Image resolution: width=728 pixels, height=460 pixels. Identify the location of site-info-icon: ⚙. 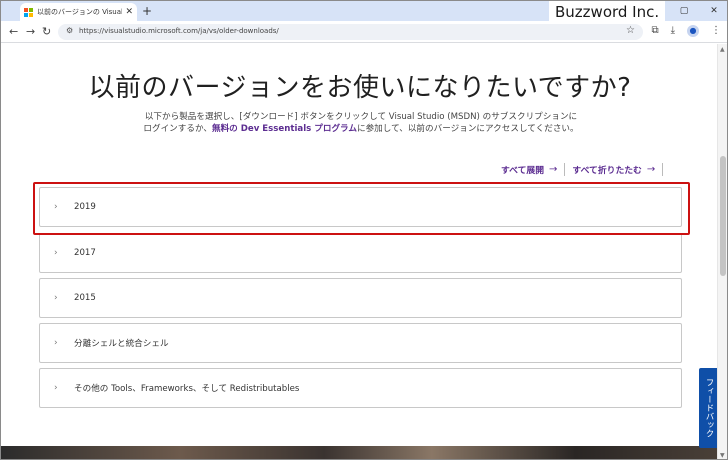
(69, 30).